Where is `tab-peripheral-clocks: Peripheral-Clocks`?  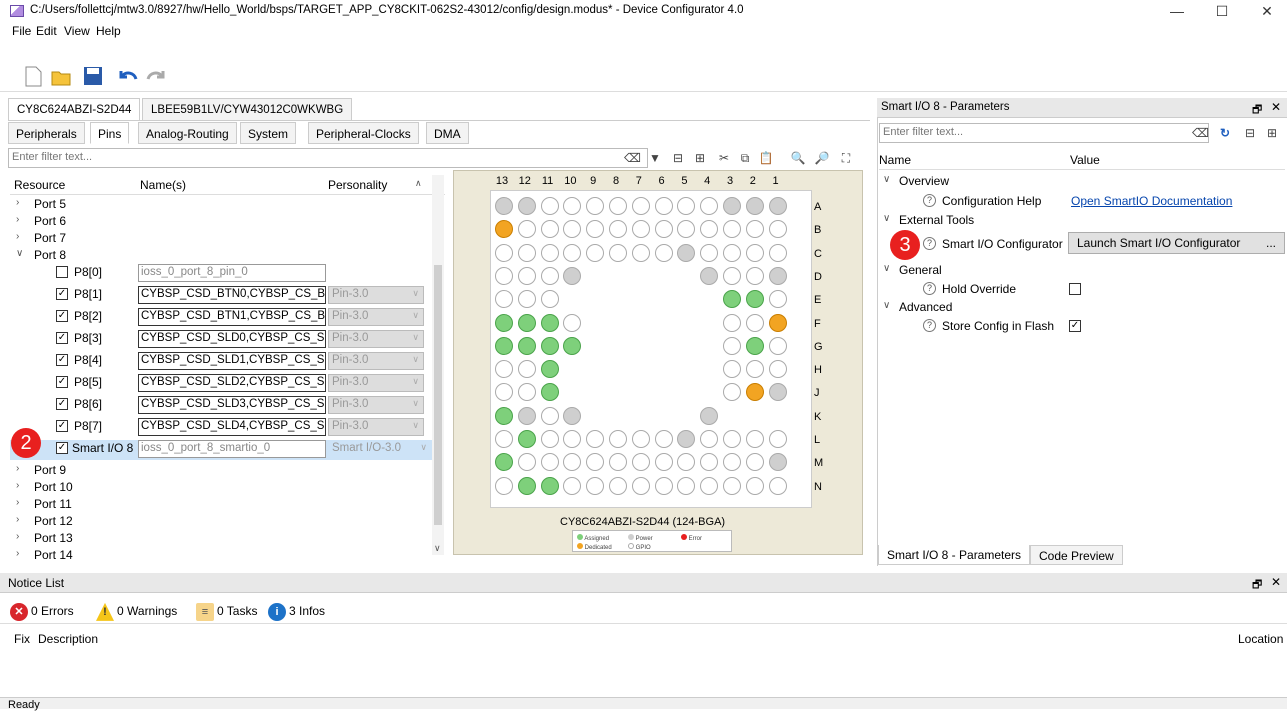 tab-peripheral-clocks: Peripheral-Clocks is located at coordinates (363, 133).